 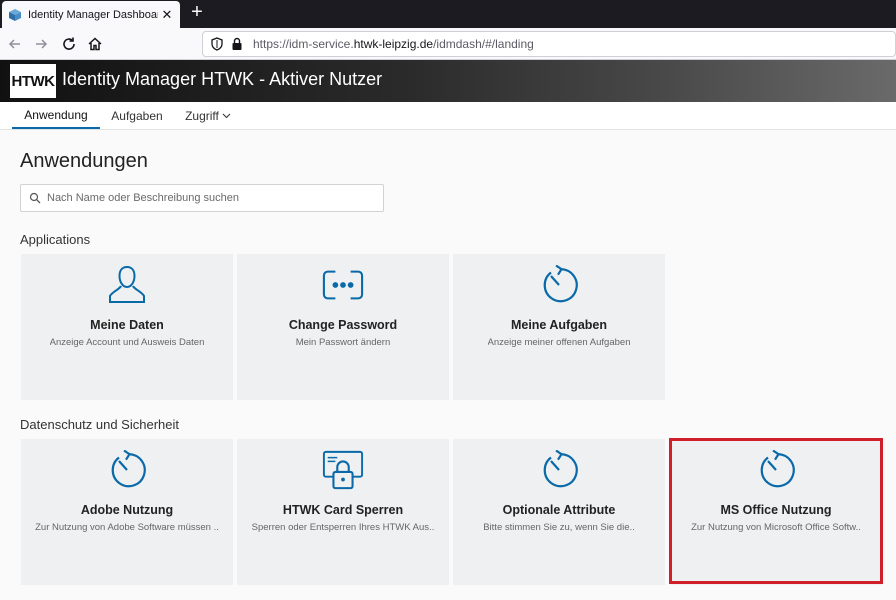 I want to click on shield-icon, so click(x=217, y=44).